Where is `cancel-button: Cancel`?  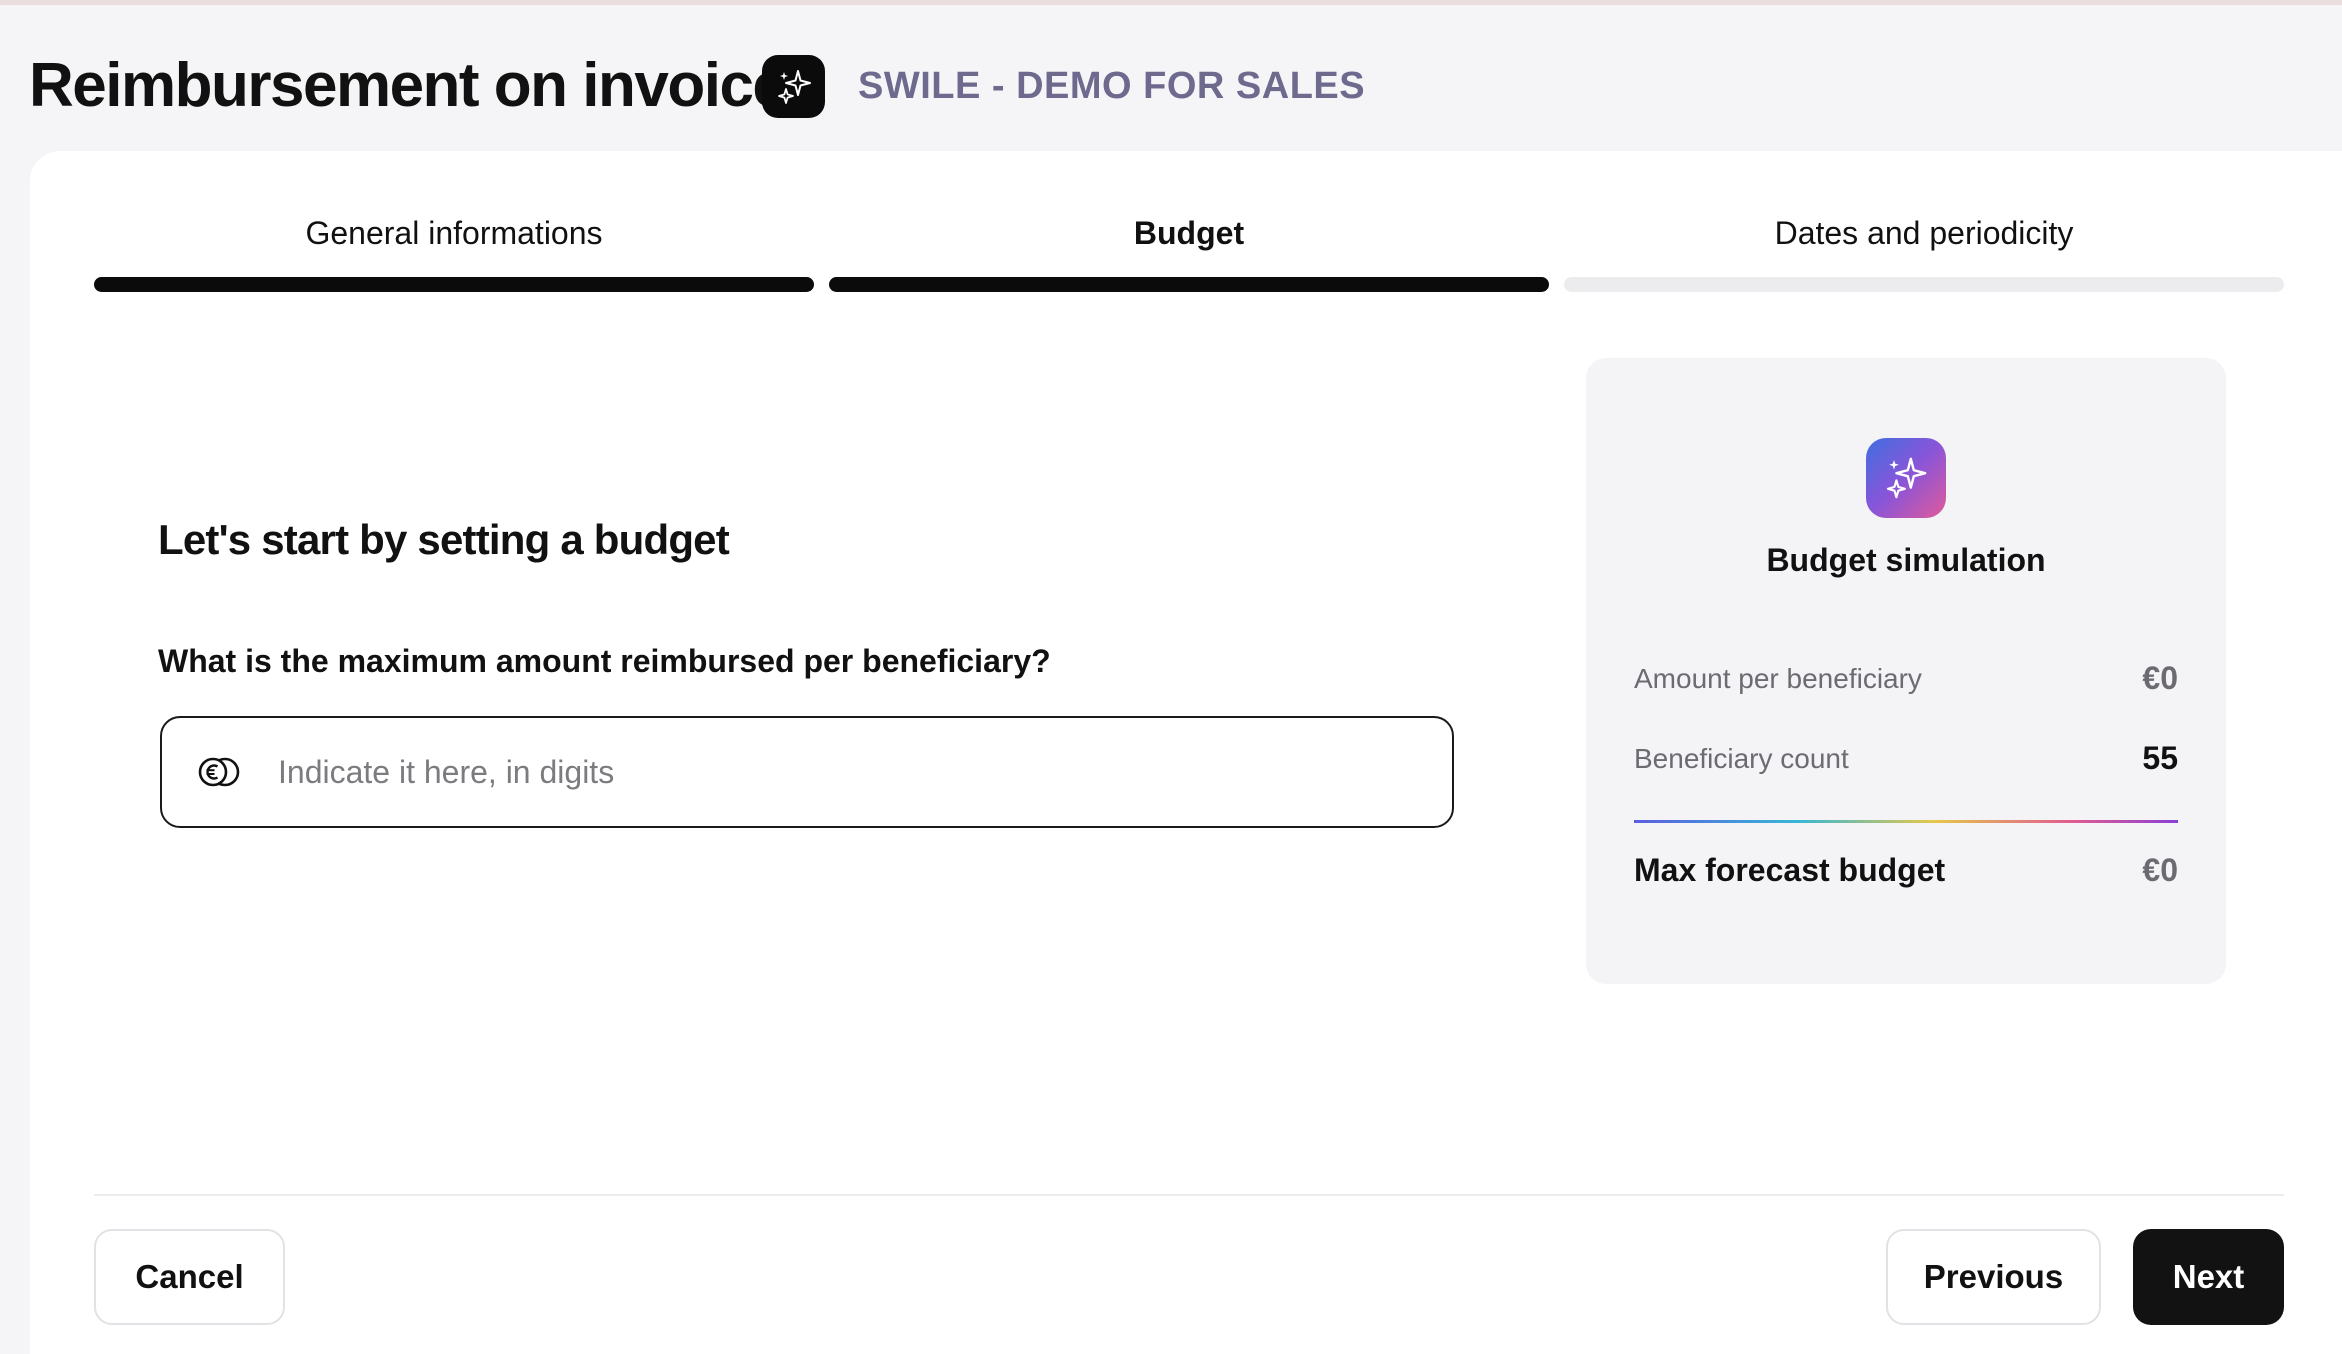 cancel-button: Cancel is located at coordinates (189, 1277).